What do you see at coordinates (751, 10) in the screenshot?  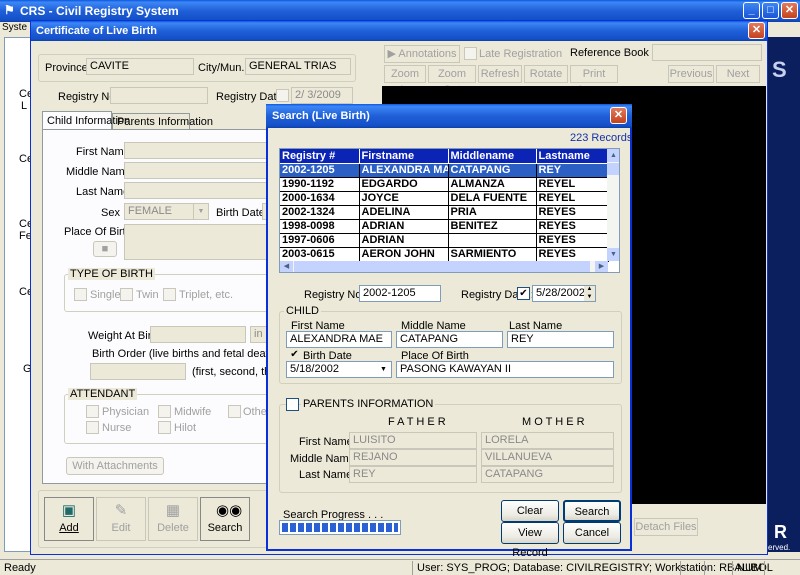 I see `minimize-button: _` at bounding box center [751, 10].